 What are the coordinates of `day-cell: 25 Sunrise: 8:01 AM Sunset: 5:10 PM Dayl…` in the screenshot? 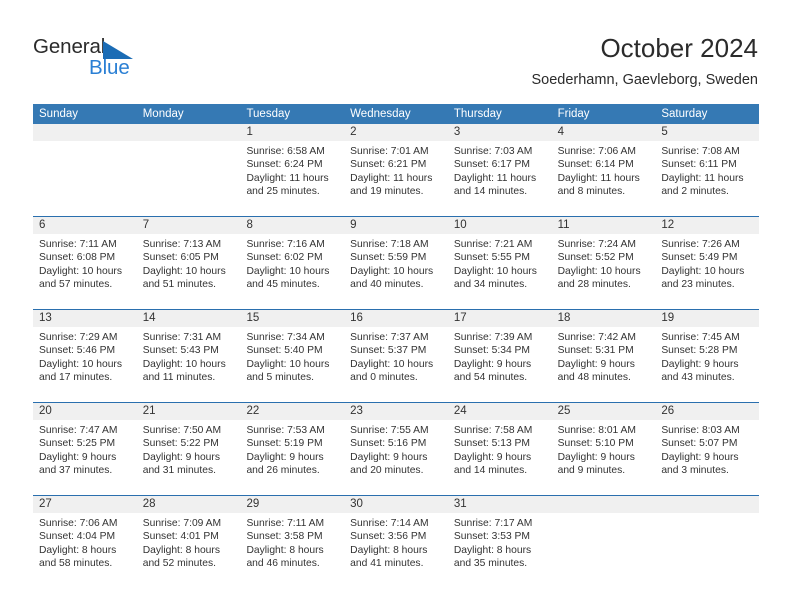 It's located at (603, 449).